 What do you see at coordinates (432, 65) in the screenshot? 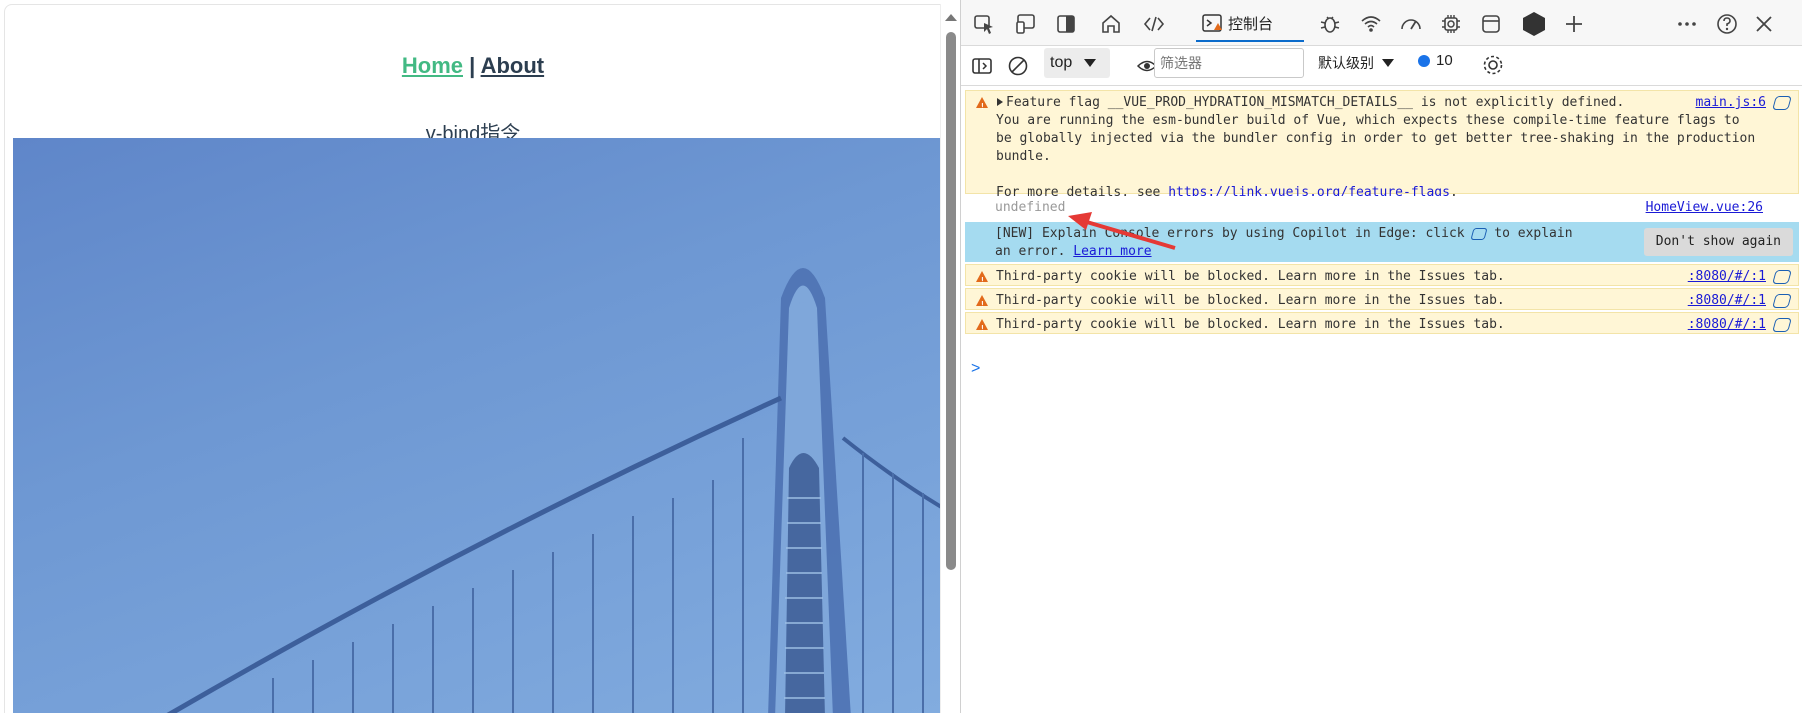
I see `home-link: Home` at bounding box center [432, 65].